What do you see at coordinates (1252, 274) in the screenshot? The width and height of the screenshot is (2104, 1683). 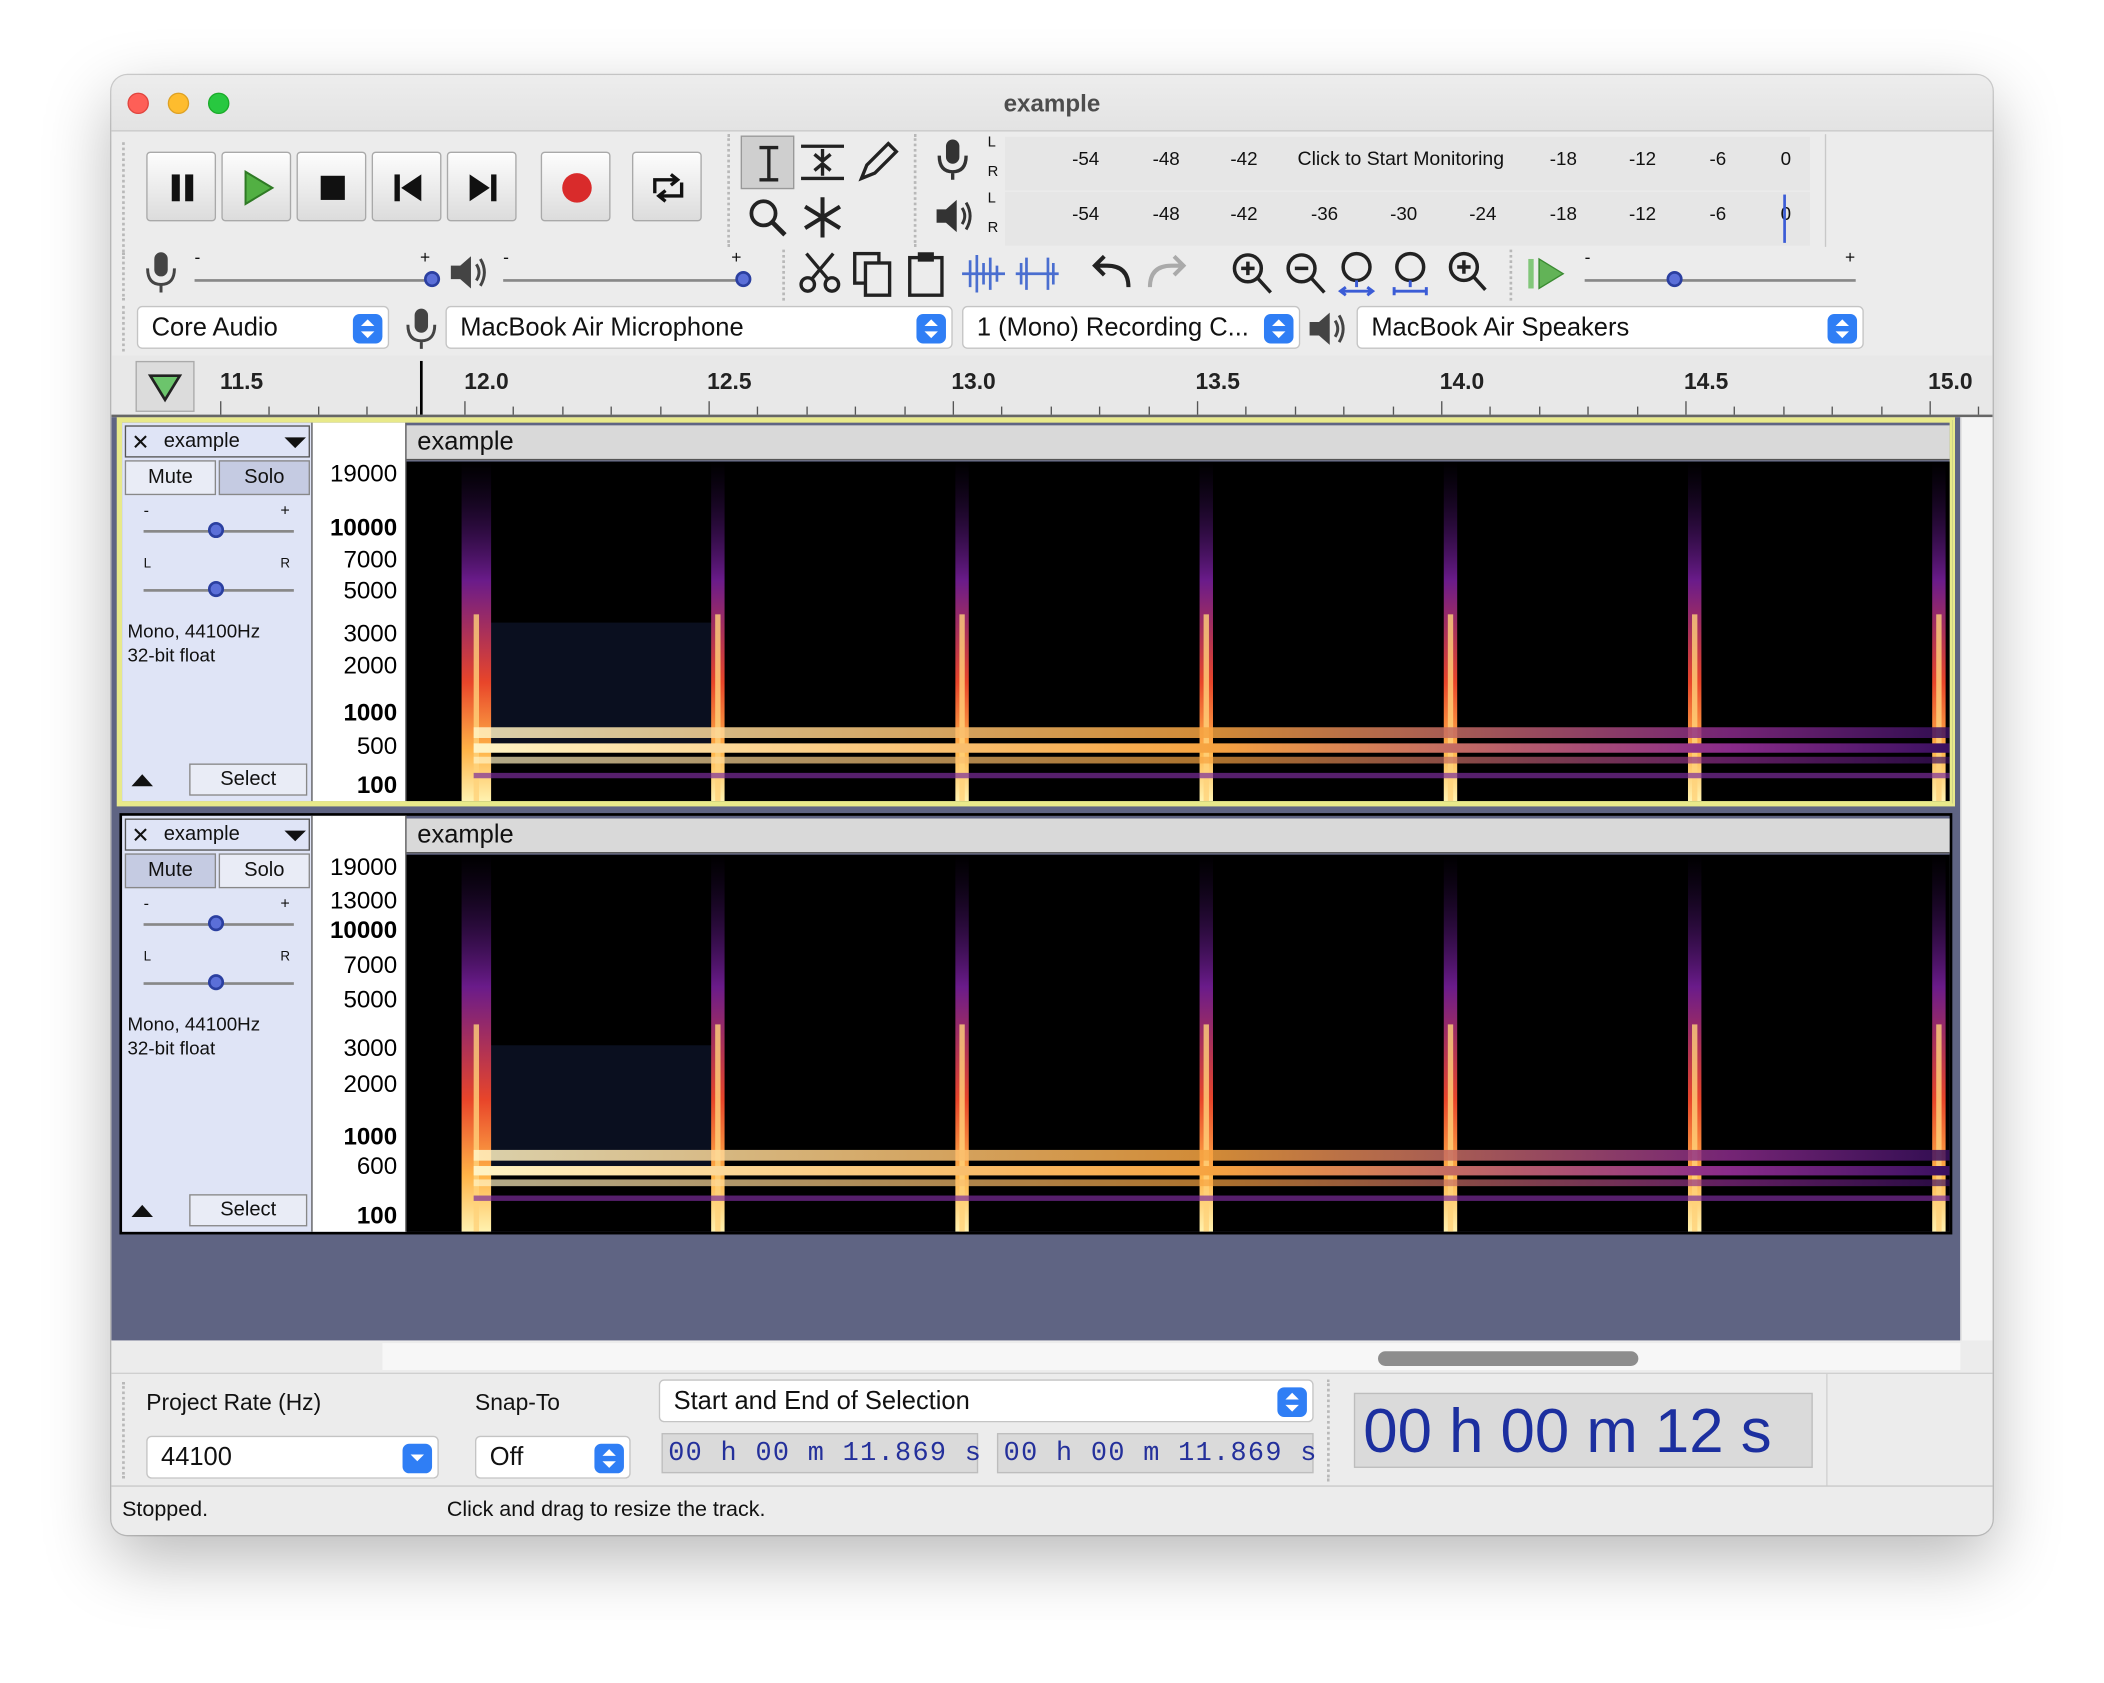 I see `zoom-in-icon` at bounding box center [1252, 274].